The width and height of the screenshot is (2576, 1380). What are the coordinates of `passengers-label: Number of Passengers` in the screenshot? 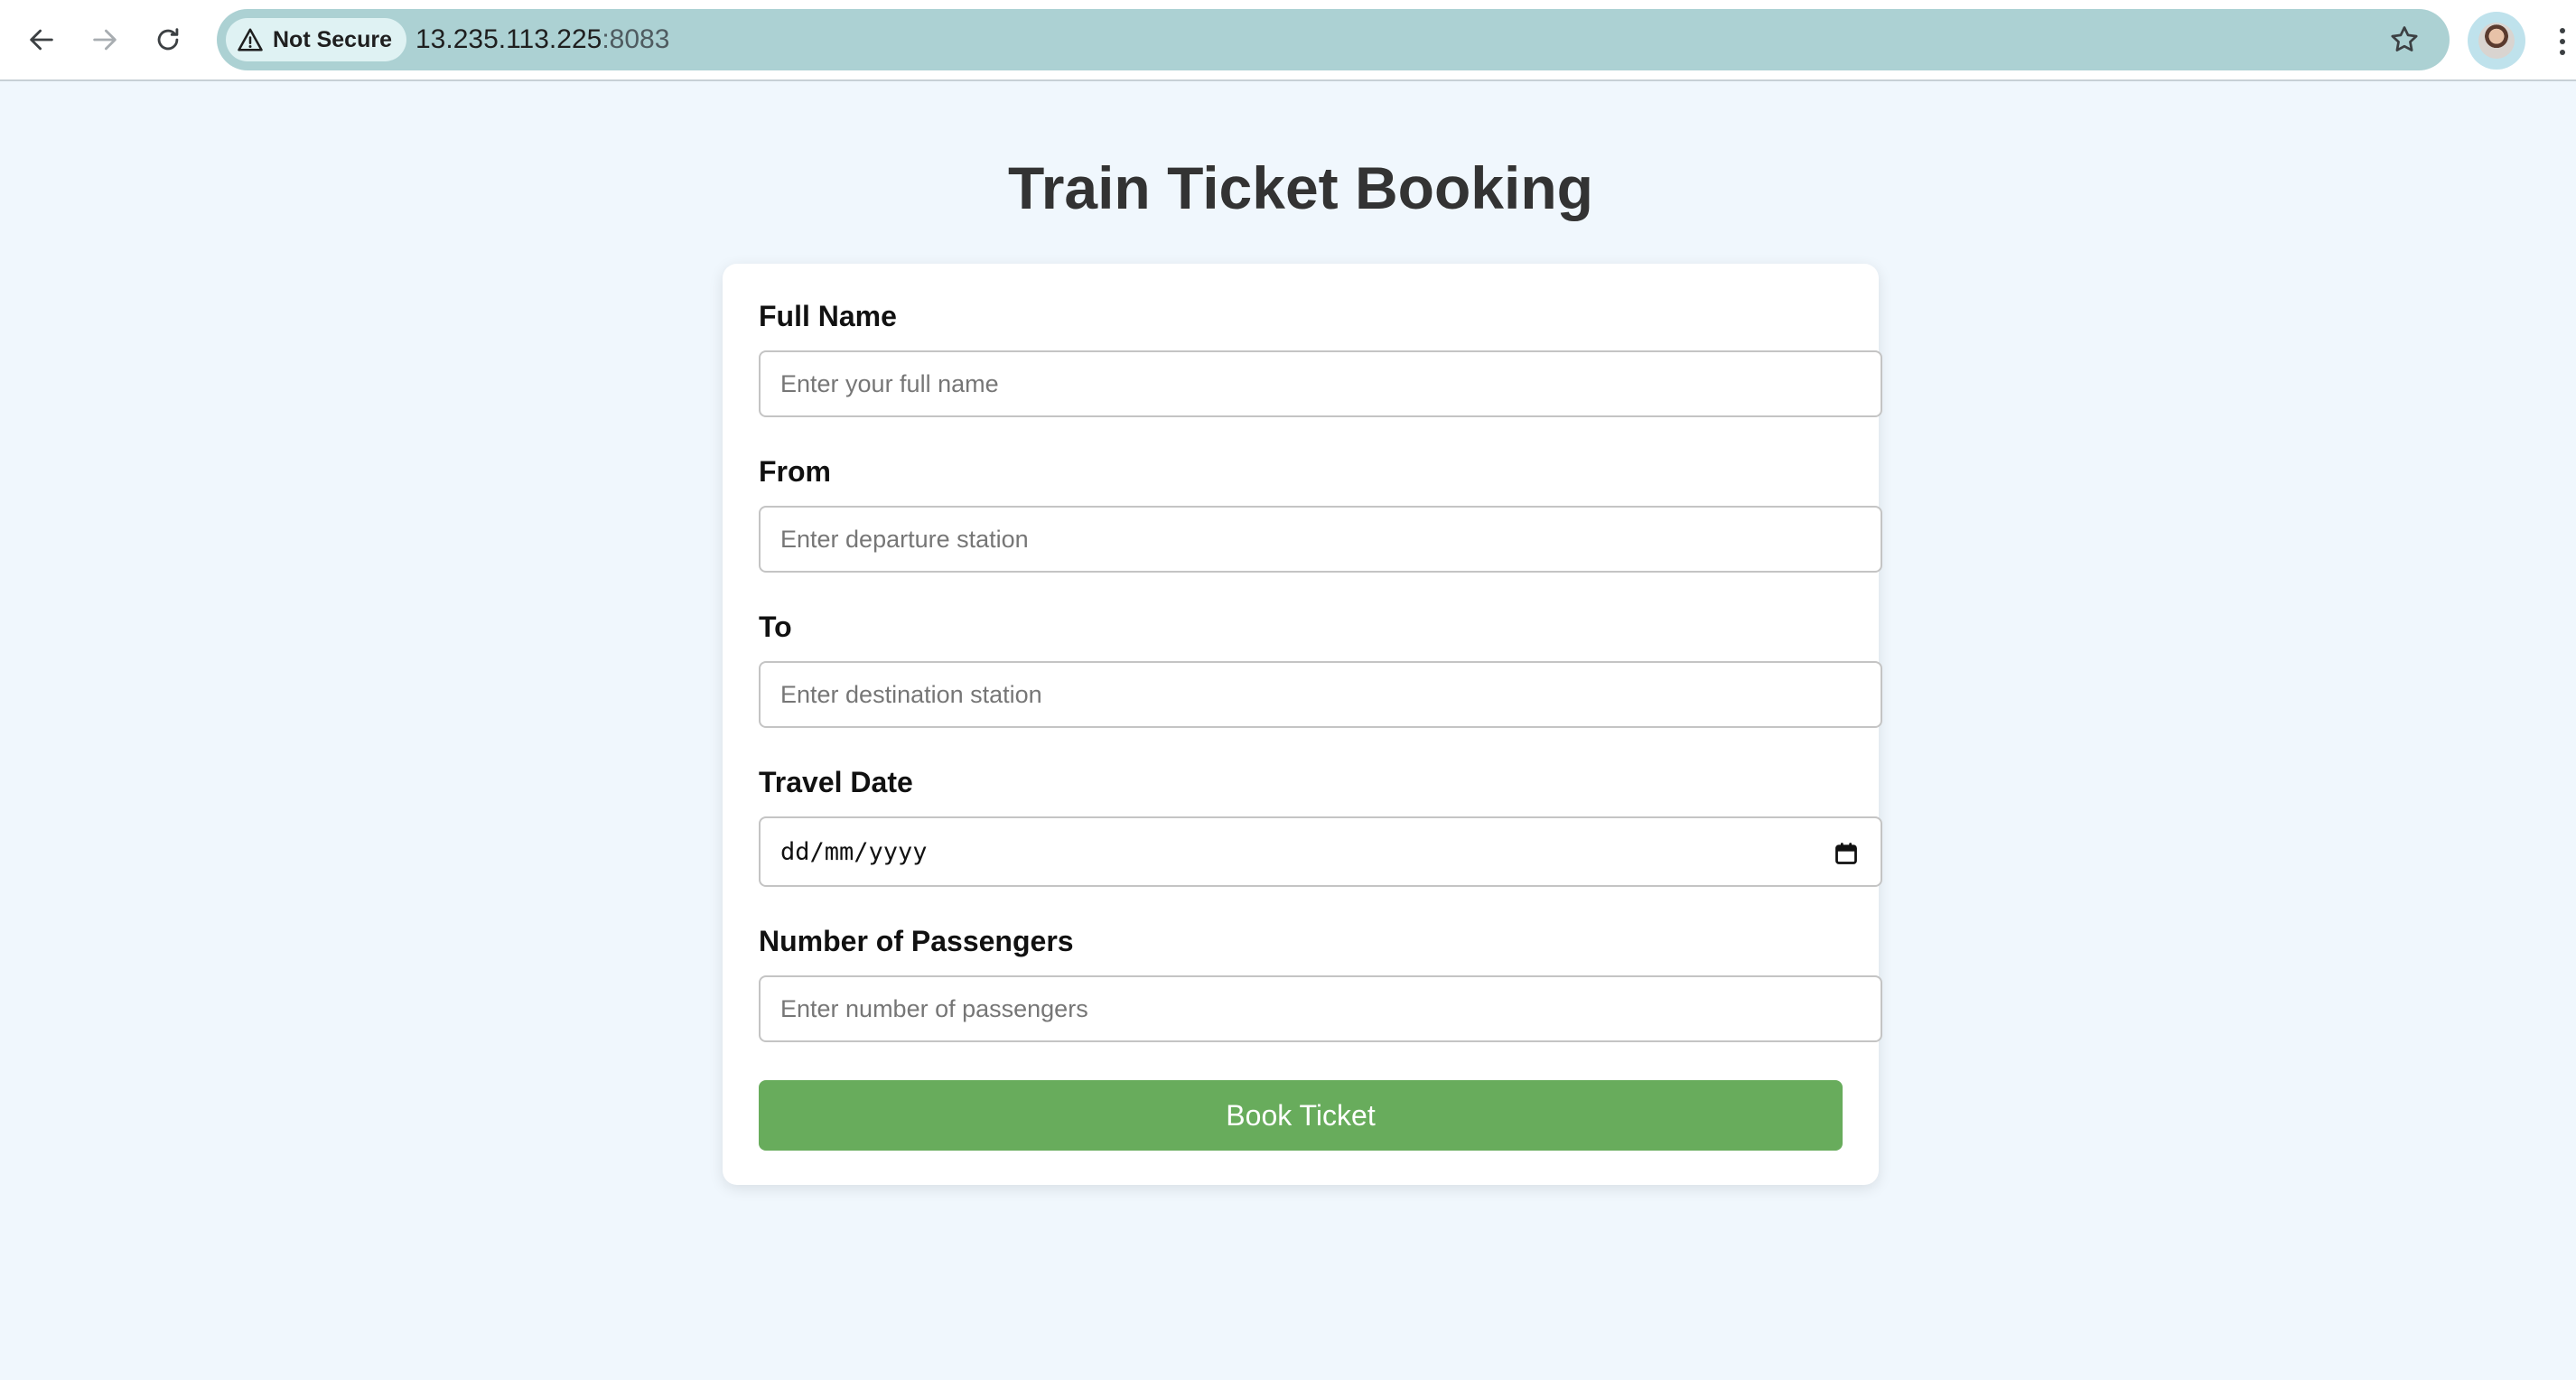 It's located at (917, 941).